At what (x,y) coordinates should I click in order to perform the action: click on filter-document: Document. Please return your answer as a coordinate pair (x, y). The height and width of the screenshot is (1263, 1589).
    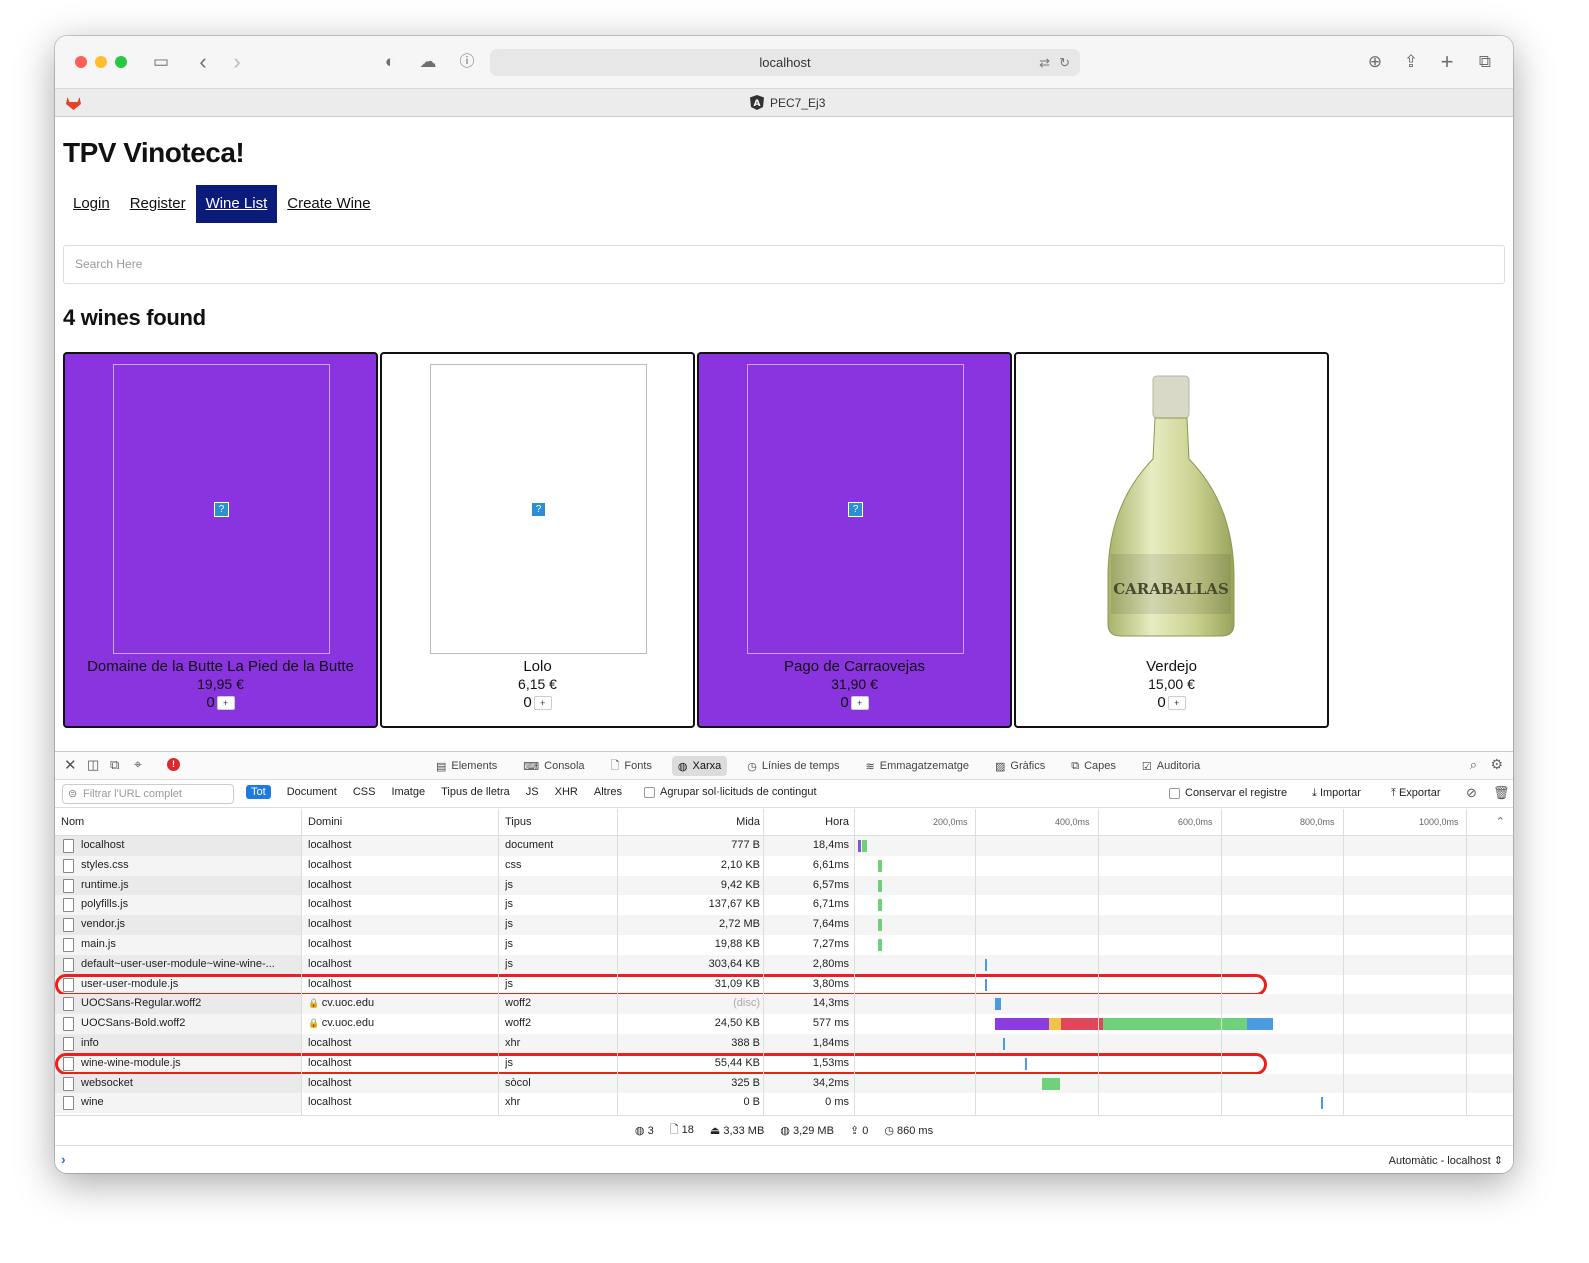
    Looking at the image, I should click on (312, 792).